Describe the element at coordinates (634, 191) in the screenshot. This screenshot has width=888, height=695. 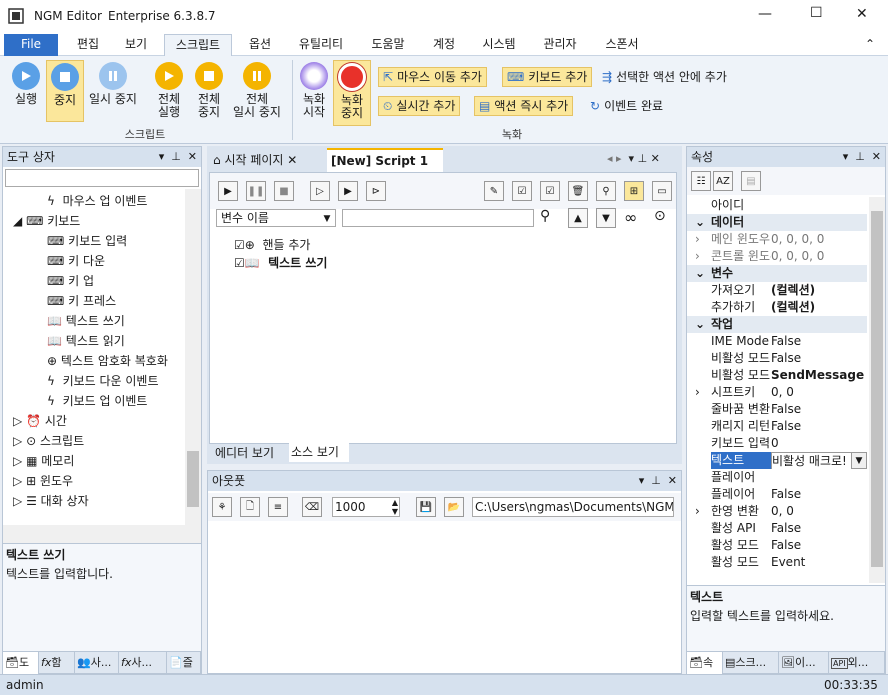
I see `tree-view-icon: ⊞` at that location.